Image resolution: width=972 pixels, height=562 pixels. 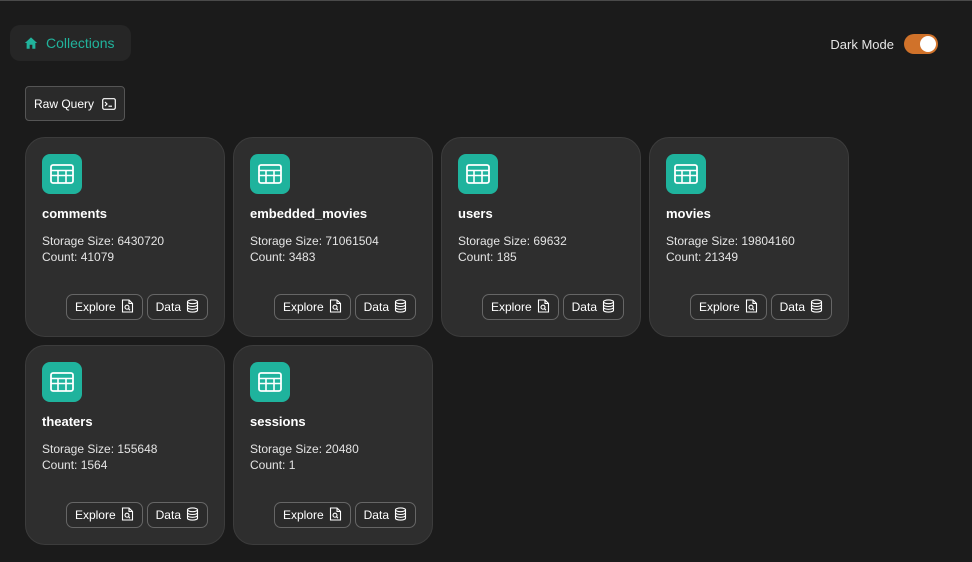 I want to click on terminal-icon, so click(x=109, y=103).